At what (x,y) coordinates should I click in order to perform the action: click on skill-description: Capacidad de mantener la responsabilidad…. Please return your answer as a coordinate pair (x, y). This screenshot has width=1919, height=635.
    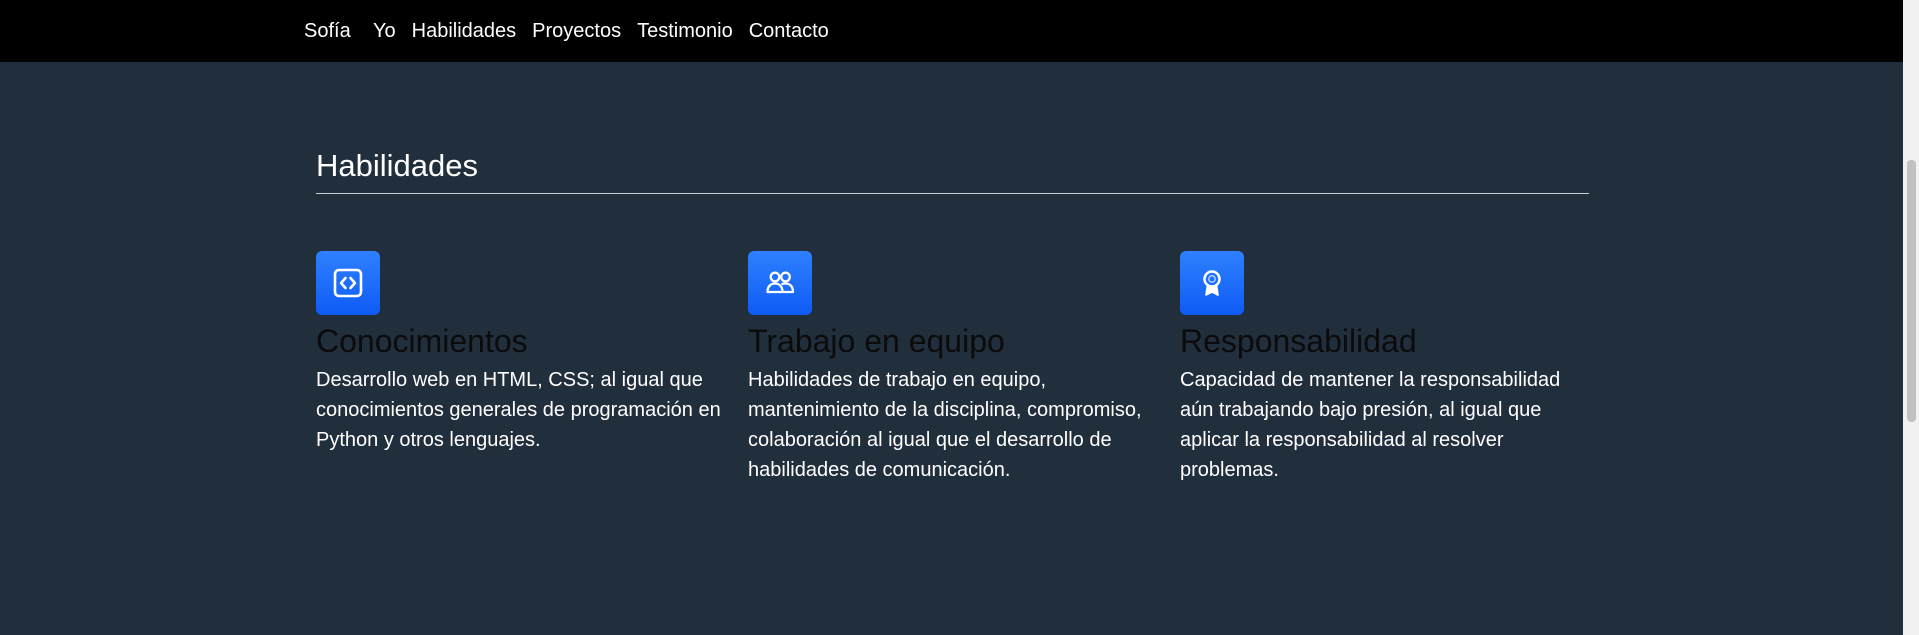
    Looking at the image, I should click on (1370, 425).